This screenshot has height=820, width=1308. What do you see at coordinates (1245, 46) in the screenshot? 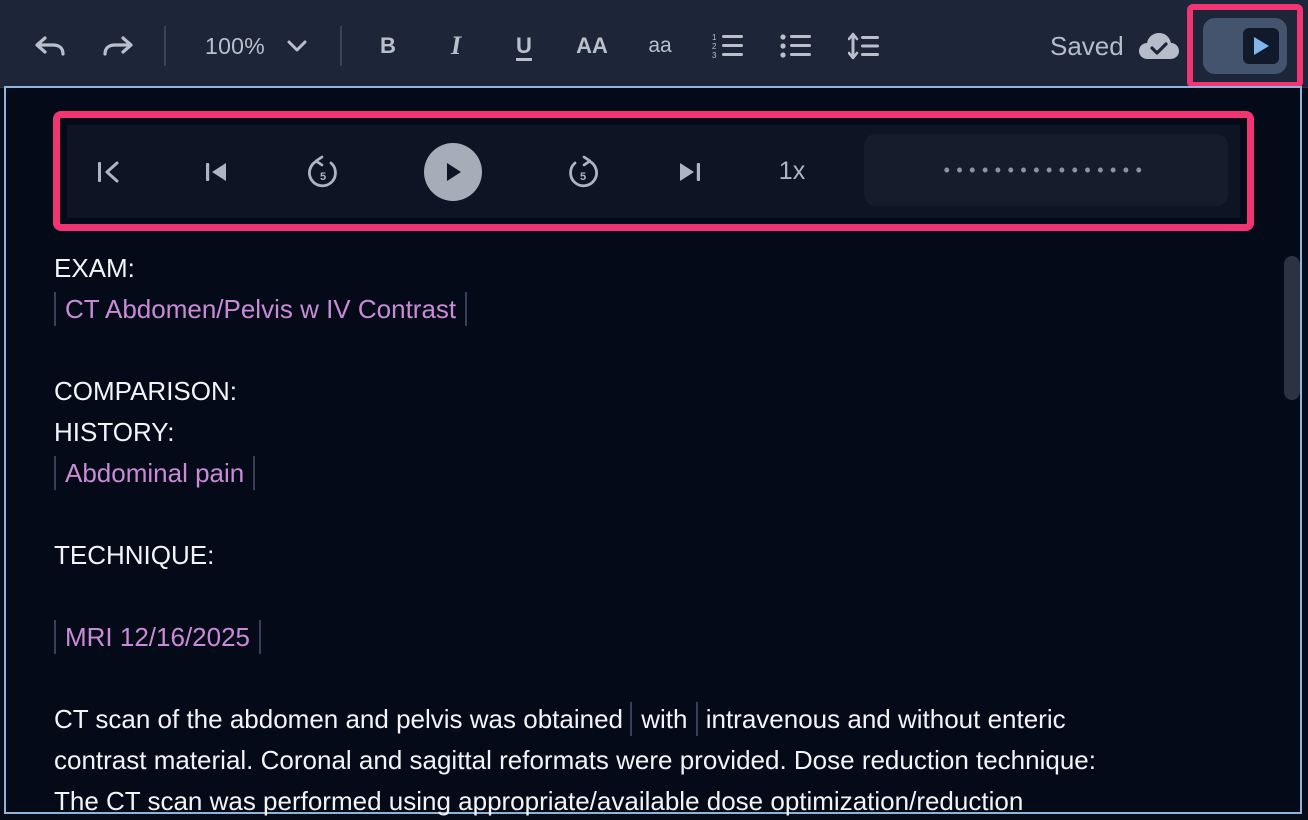
I see `toggle-highlight-annotation` at bounding box center [1245, 46].